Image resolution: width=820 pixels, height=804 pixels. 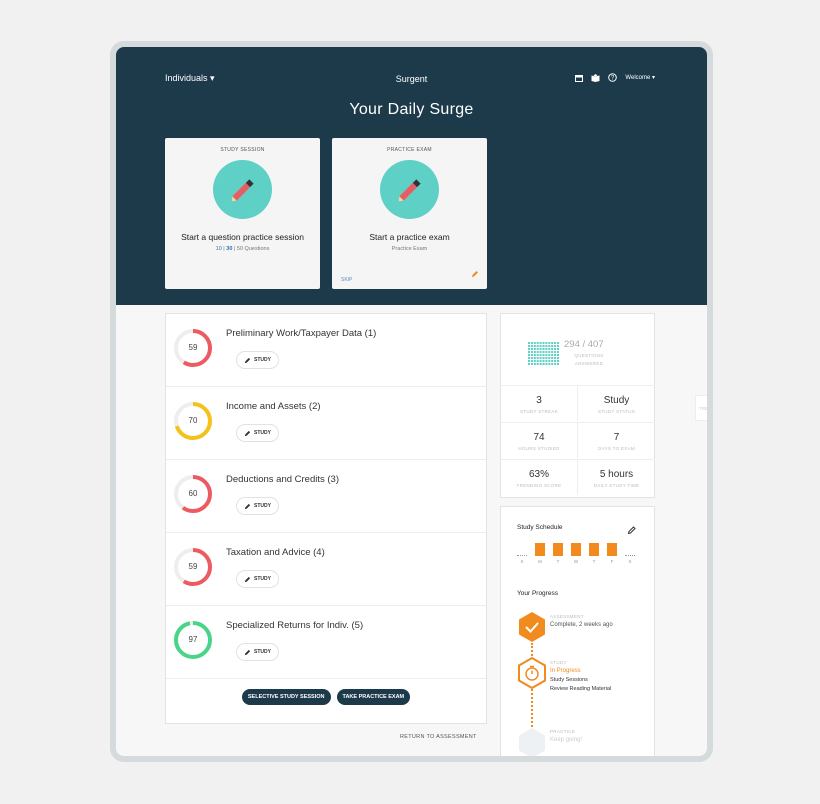 I want to click on count-option-50: 50 Questions, so click(x=253, y=249).